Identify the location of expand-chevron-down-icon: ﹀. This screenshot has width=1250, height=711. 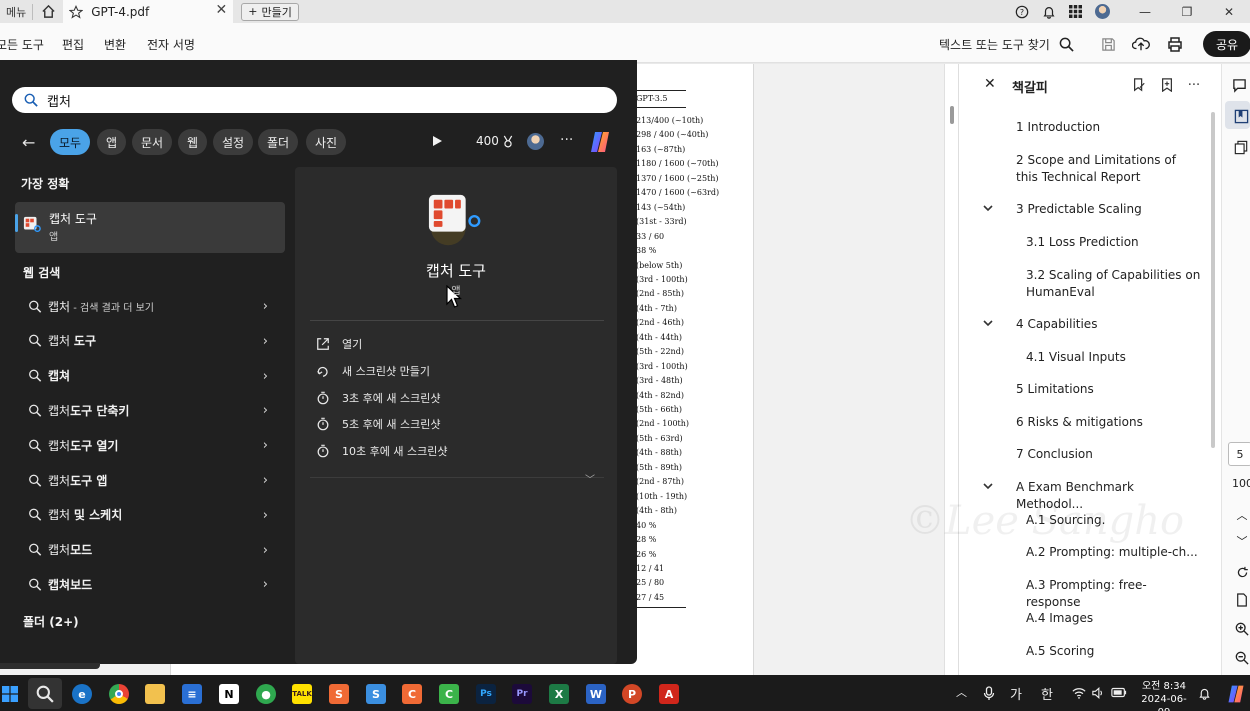
(590, 478).